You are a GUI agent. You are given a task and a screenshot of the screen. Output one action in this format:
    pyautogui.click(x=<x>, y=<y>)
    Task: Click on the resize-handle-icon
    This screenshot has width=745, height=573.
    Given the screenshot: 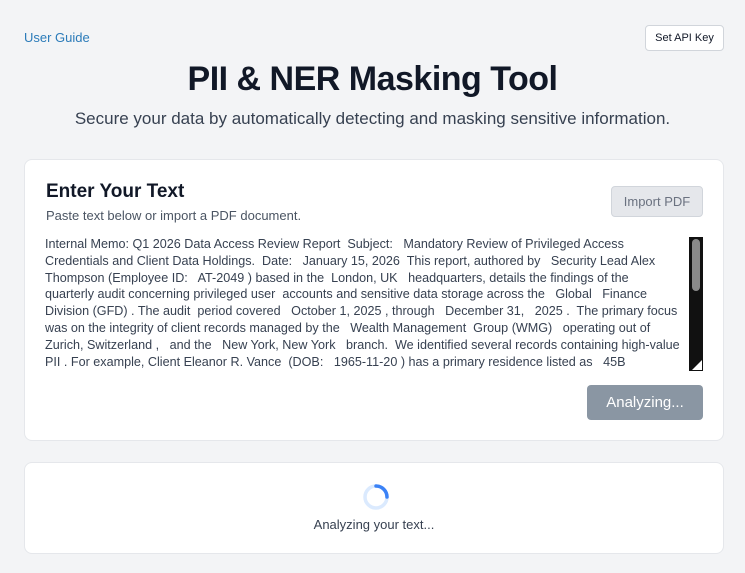 What is the action you would take?
    pyautogui.click(x=696, y=364)
    